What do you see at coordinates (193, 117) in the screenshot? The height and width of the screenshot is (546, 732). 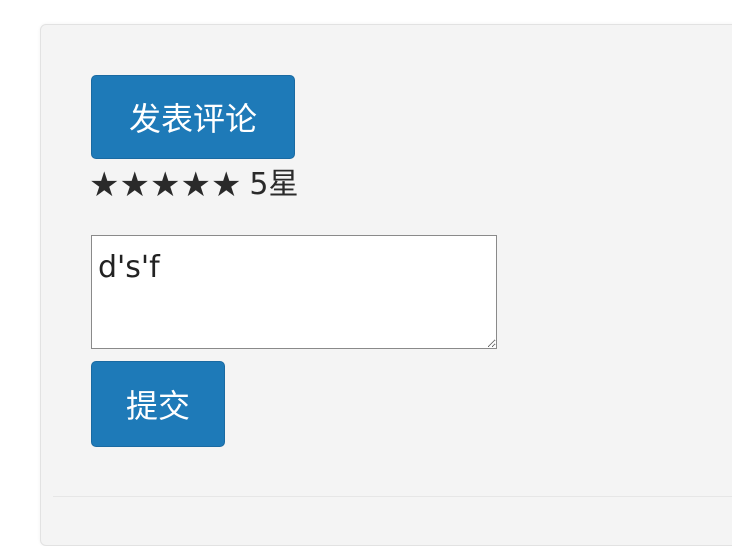 I see `post-comment-button: 发表评论` at bounding box center [193, 117].